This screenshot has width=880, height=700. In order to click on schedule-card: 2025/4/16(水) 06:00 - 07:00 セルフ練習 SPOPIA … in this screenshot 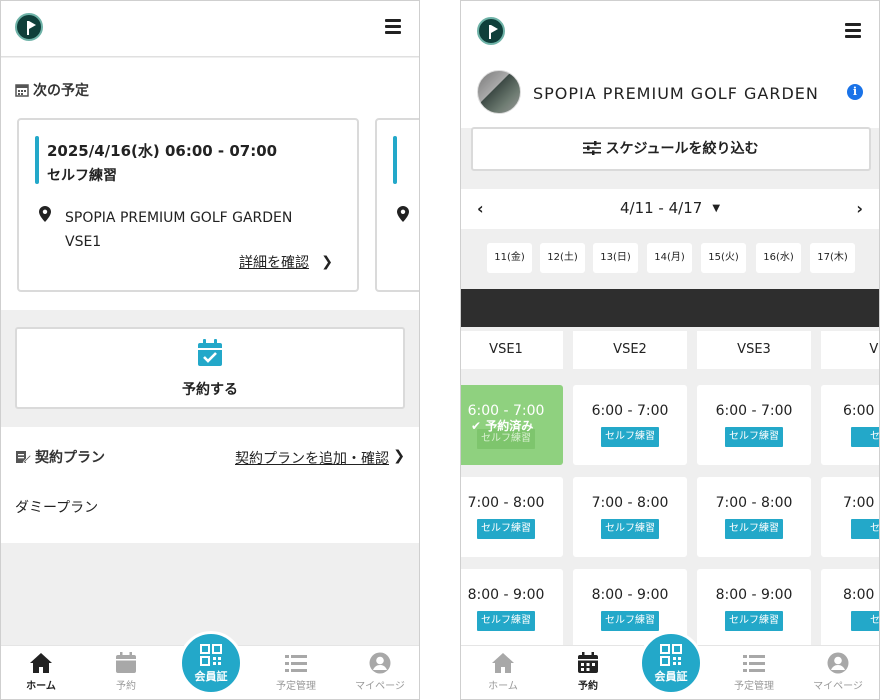, I will do `click(188, 205)`.